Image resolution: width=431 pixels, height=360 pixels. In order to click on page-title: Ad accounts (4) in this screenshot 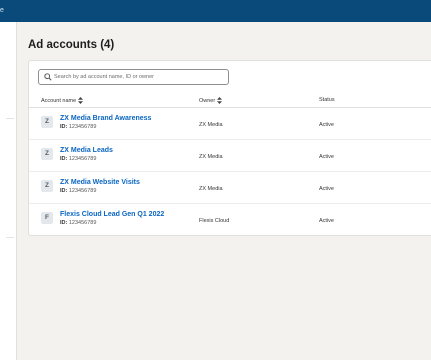, I will do `click(71, 45)`.